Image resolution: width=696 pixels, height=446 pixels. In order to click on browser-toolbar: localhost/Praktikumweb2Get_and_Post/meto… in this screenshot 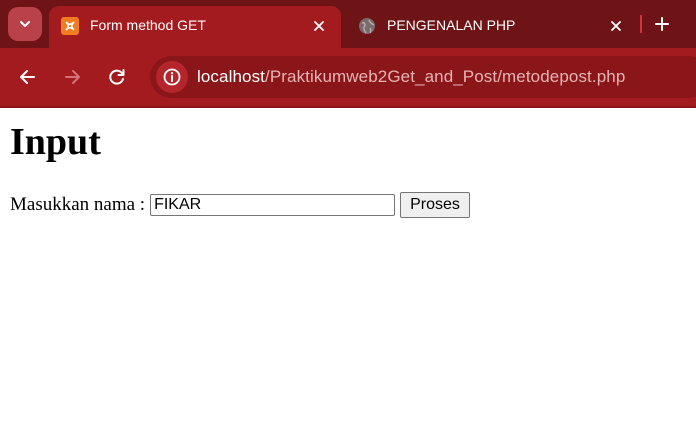, I will do `click(348, 77)`.